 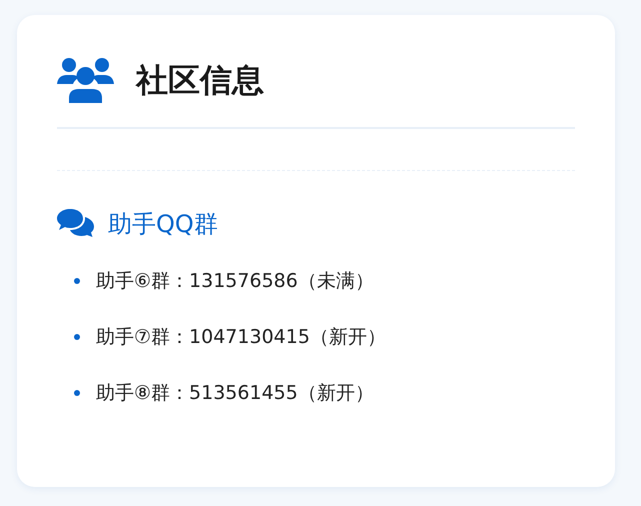 I want to click on chat-bubbles-icon, so click(x=75, y=224).